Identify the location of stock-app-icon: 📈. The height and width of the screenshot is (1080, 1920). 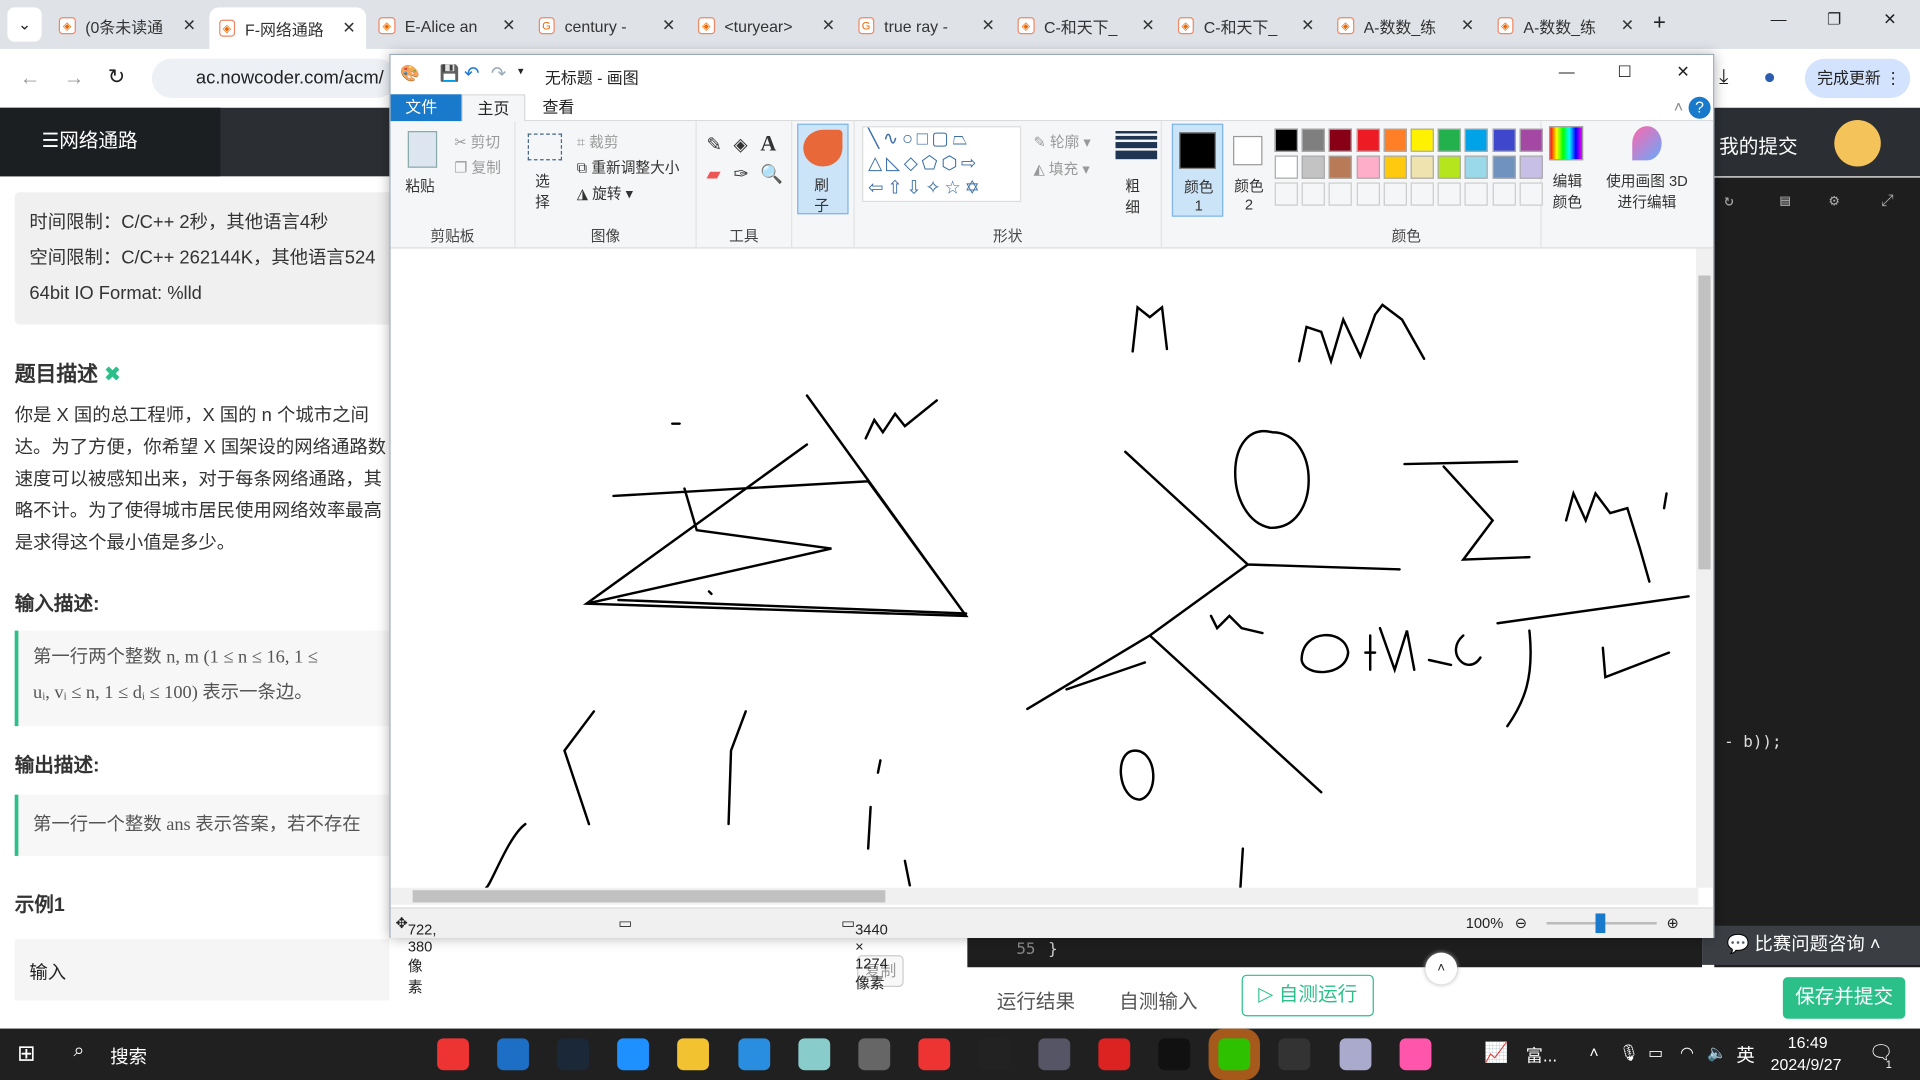
(1496, 1053).